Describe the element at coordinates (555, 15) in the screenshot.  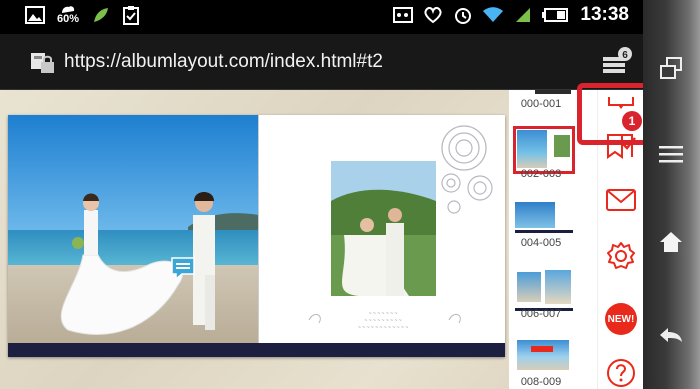
I see `battery-icon` at that location.